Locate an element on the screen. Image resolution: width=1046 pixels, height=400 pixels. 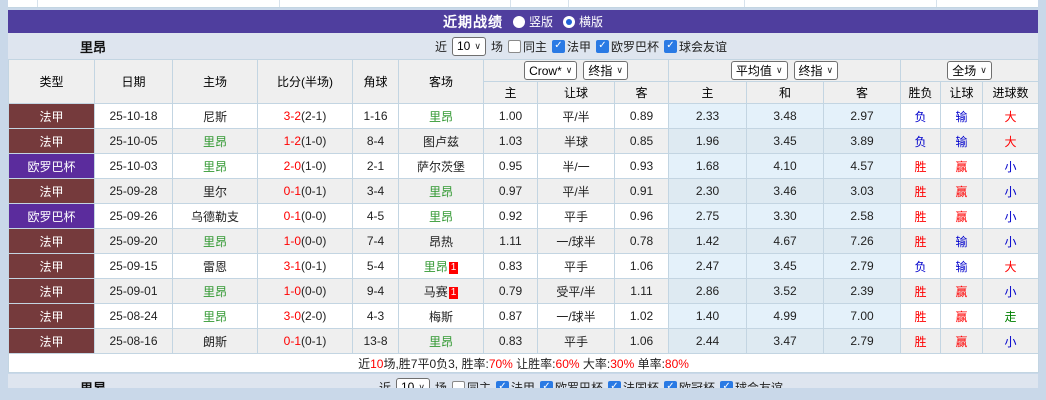
avg-away-cell: 7.00 is located at coordinates (862, 316).